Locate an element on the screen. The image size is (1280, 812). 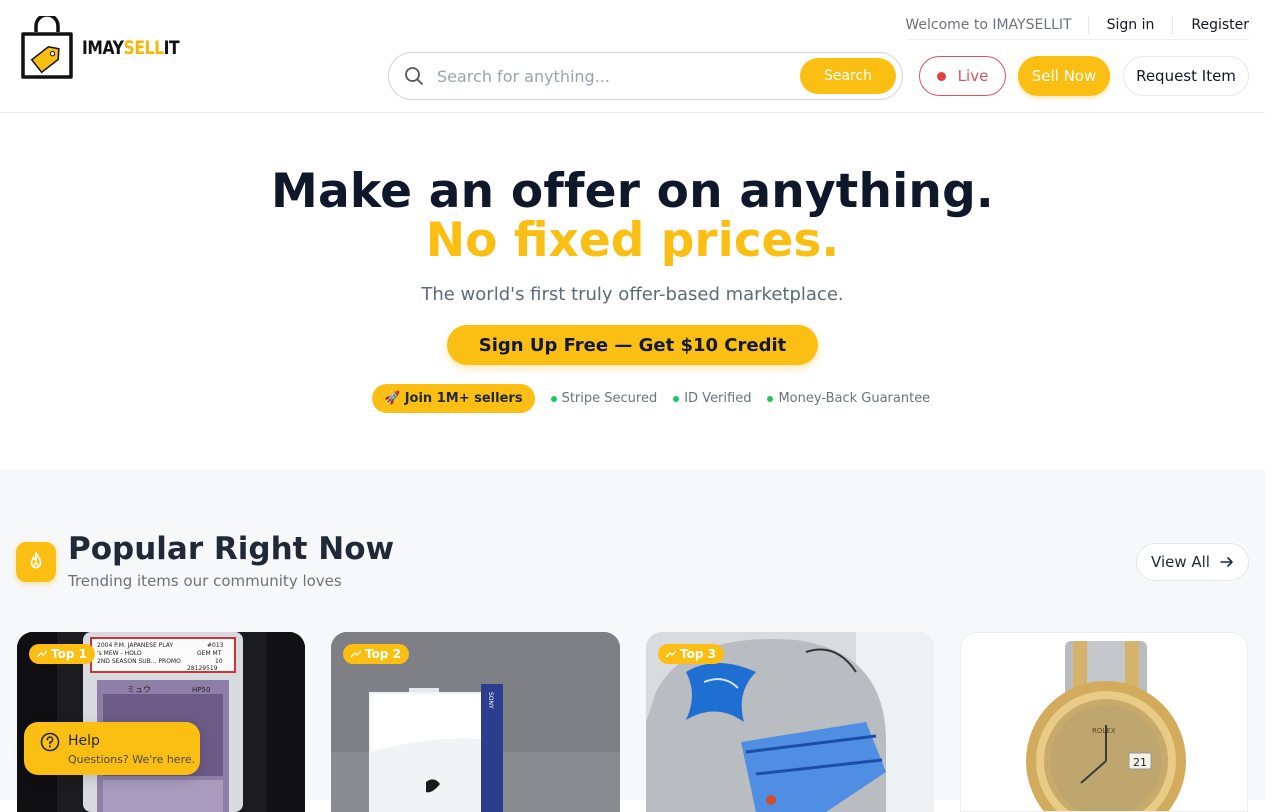
arrow-right-icon is located at coordinates (1227, 562).